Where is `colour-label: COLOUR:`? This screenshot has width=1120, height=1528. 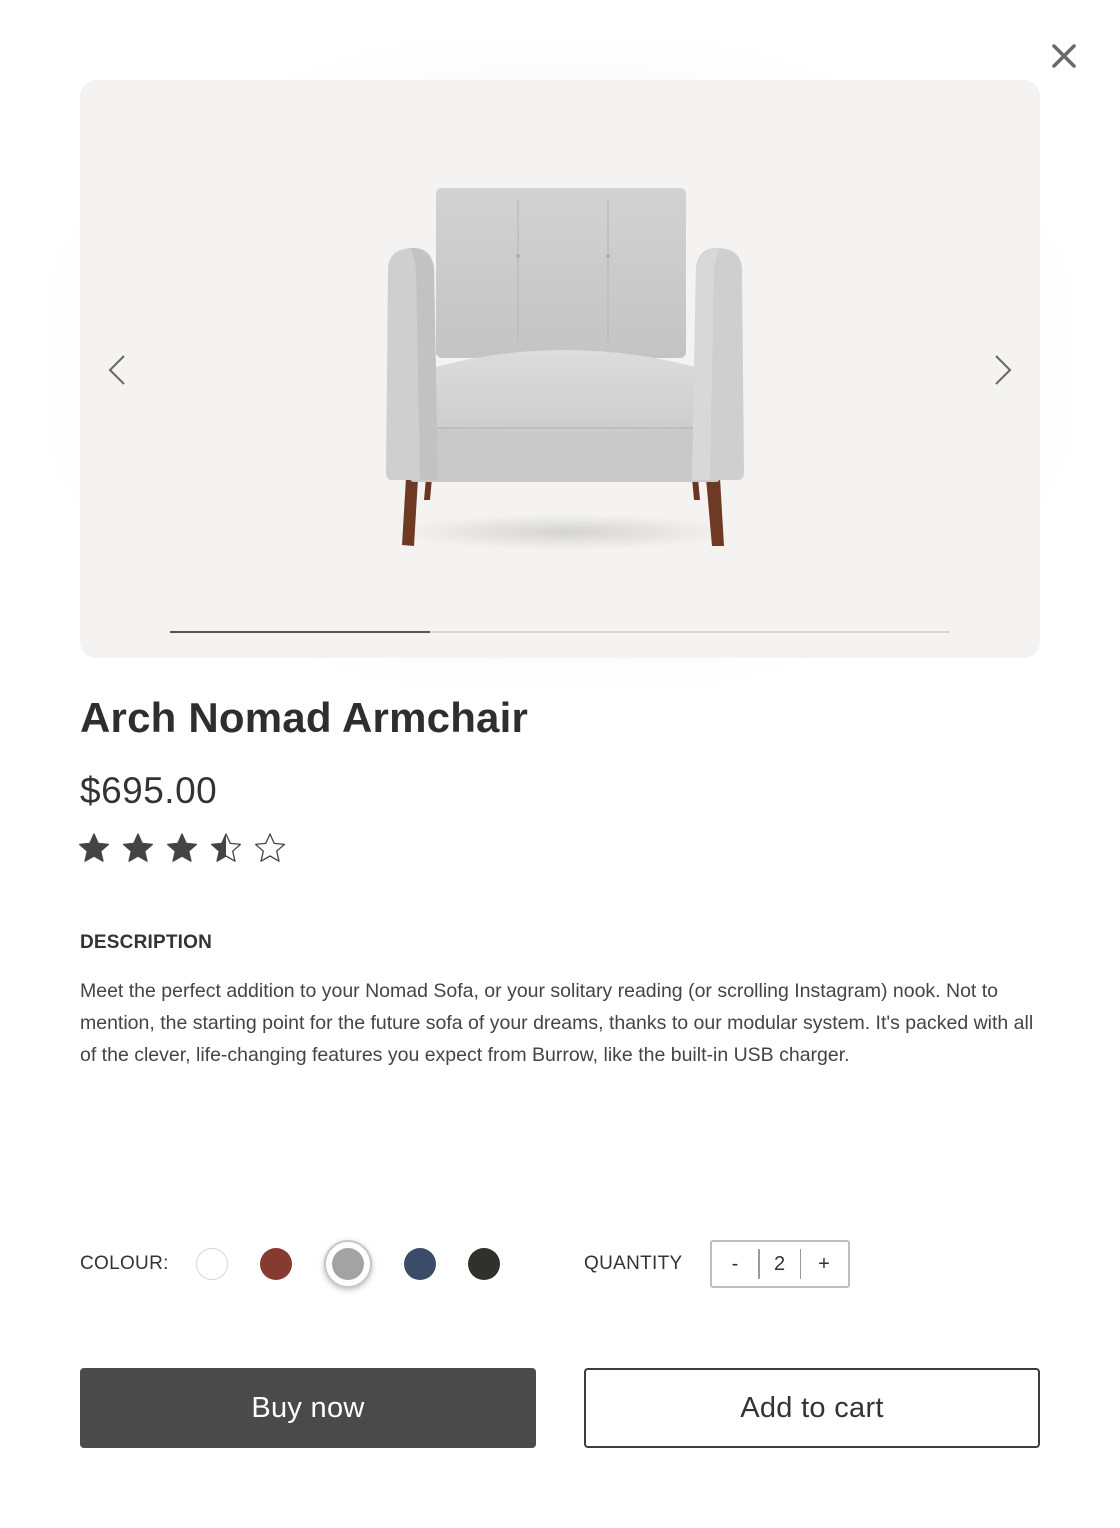 colour-label: COLOUR: is located at coordinates (124, 1263).